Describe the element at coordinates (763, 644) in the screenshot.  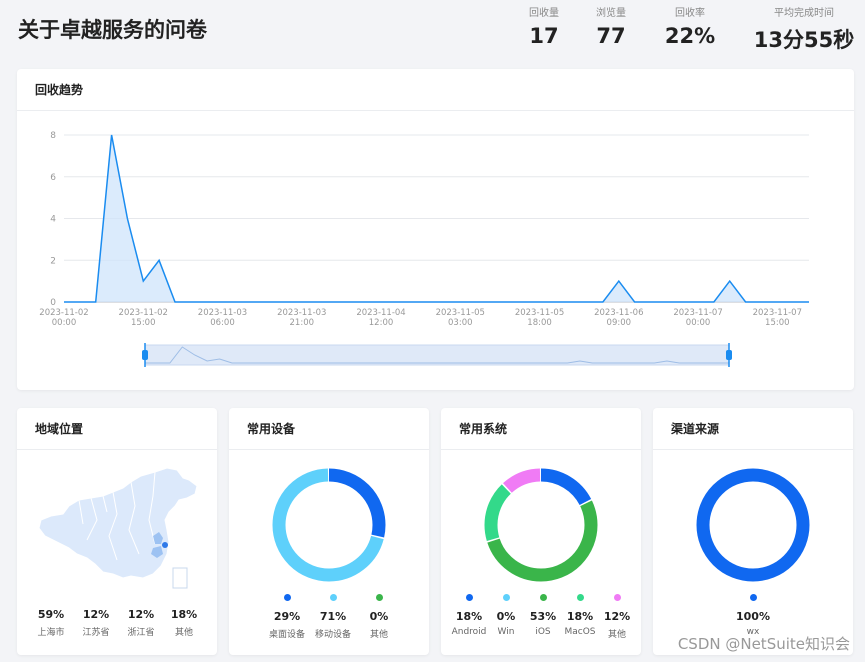
I see `watermark: CSDN @NetSuite知识会` at that location.